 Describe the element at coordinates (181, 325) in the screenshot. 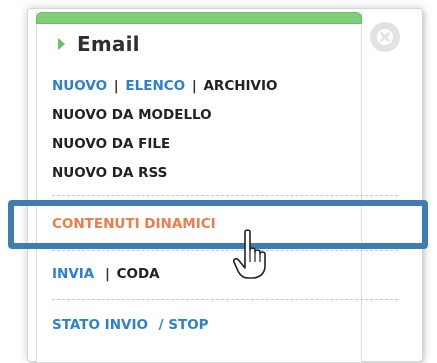

I see `menu-link-stop: / STOP` at that location.